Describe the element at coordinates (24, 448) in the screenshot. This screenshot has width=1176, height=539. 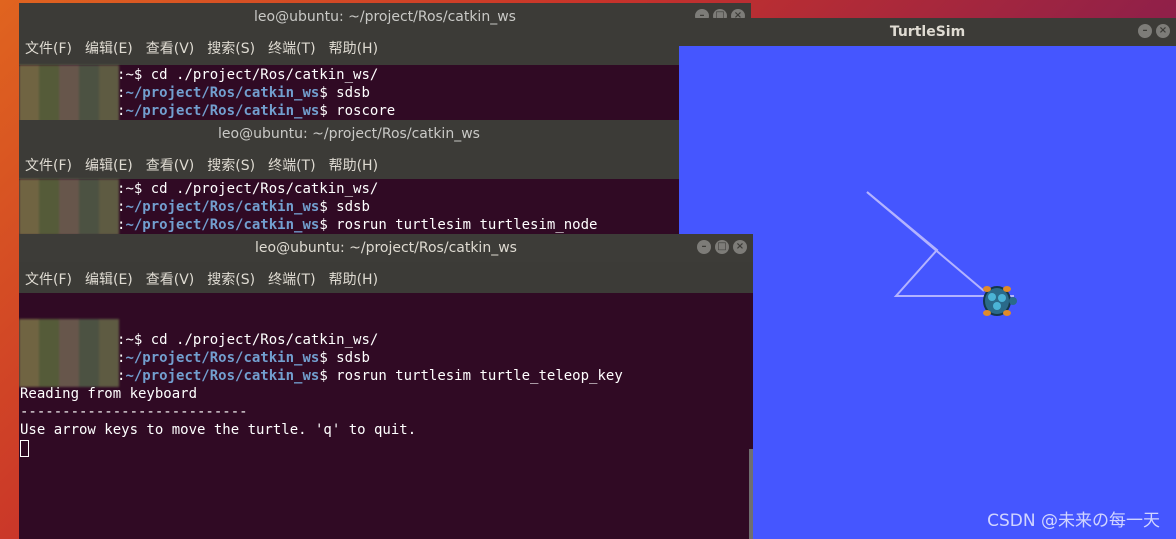
I see `terminal-cursor` at that location.